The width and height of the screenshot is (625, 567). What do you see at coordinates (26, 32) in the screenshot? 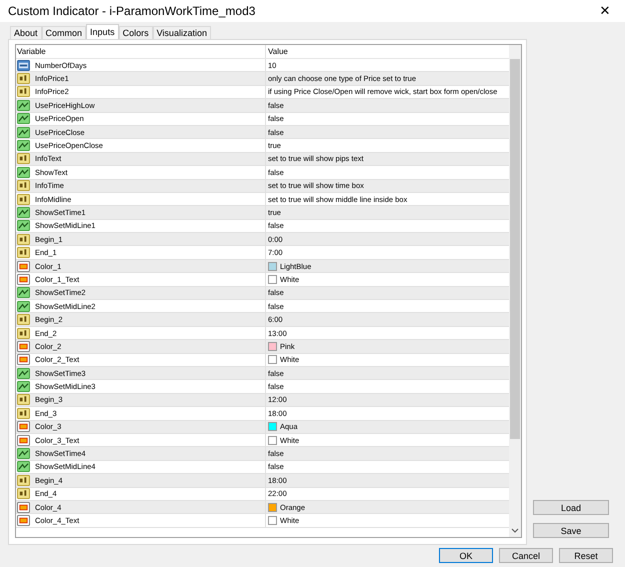
I see `tab: About` at bounding box center [26, 32].